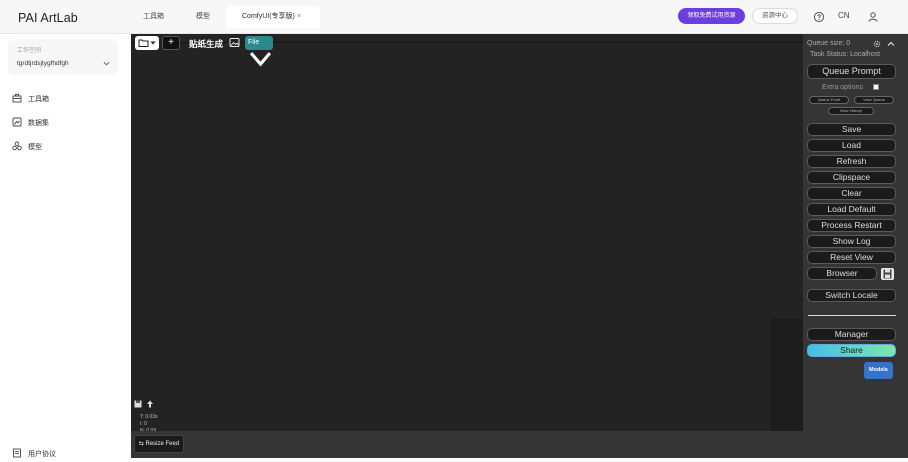 This screenshot has height=462, width=908. I want to click on workspace-label: 工作空间, so click(29, 51).